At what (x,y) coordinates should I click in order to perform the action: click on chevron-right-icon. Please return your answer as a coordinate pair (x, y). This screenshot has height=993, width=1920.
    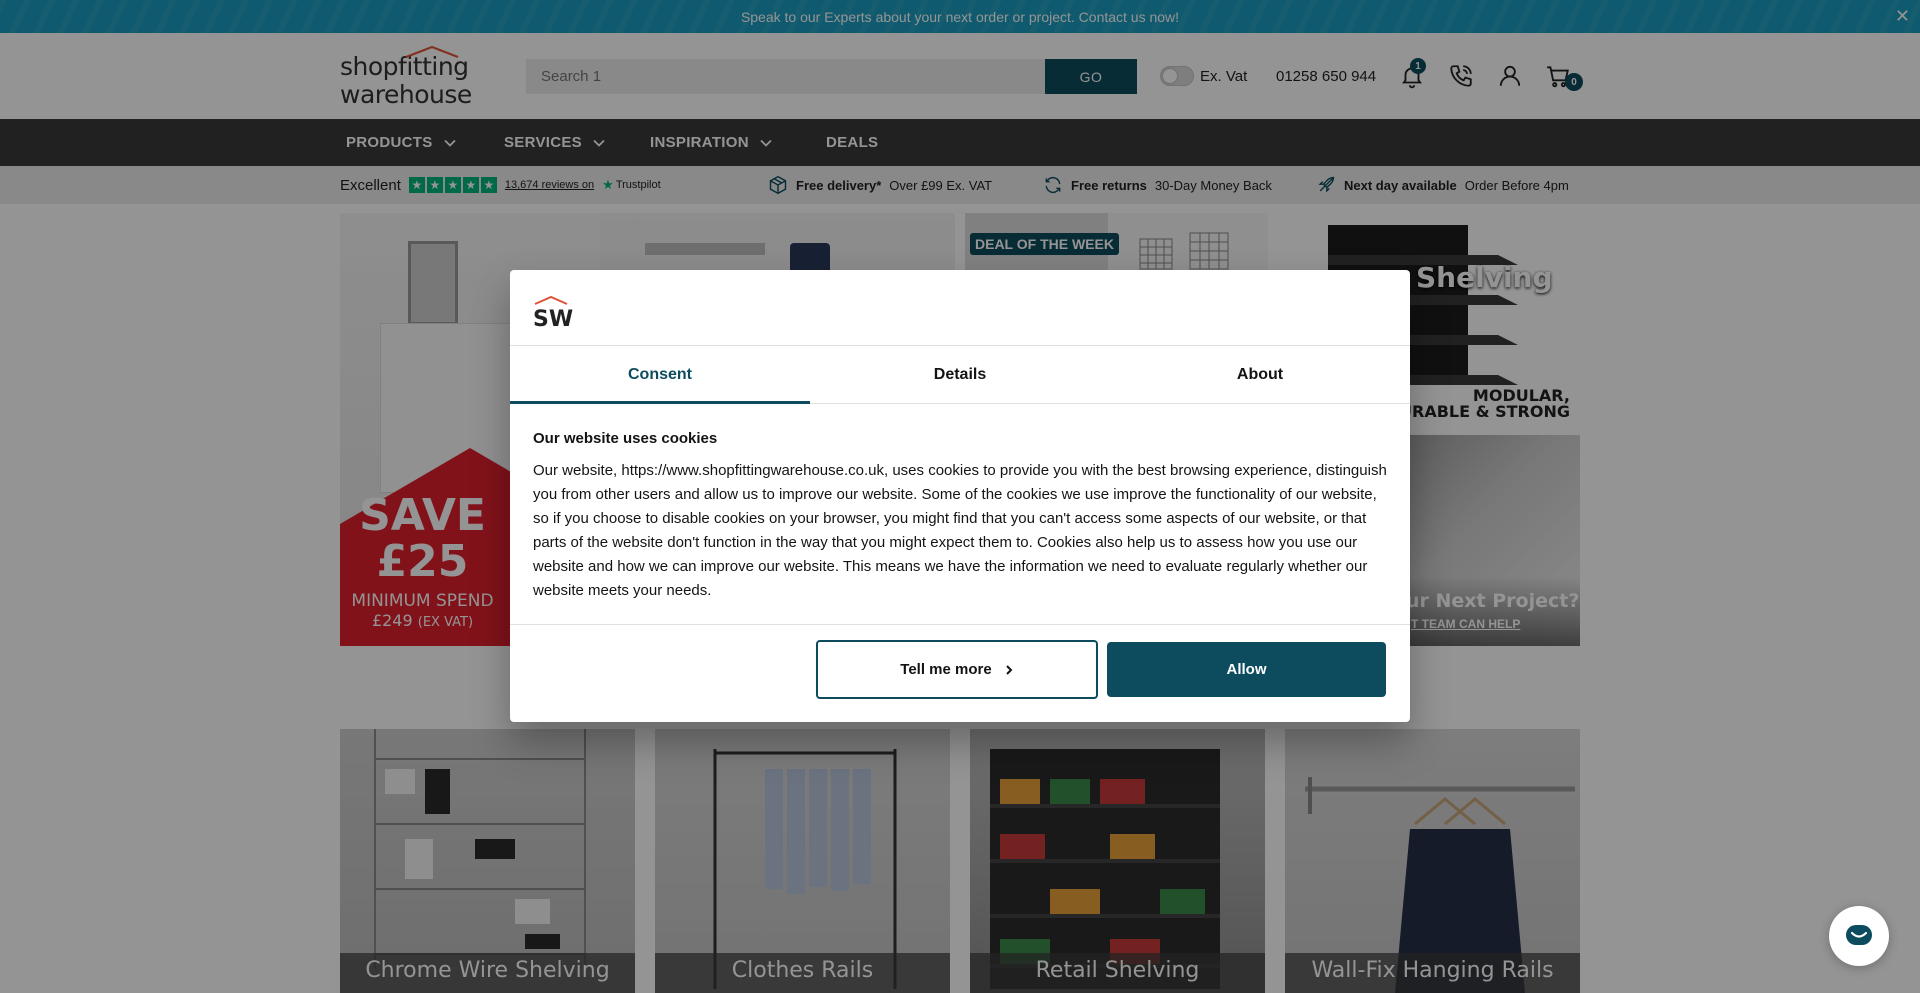
    Looking at the image, I should click on (1009, 669).